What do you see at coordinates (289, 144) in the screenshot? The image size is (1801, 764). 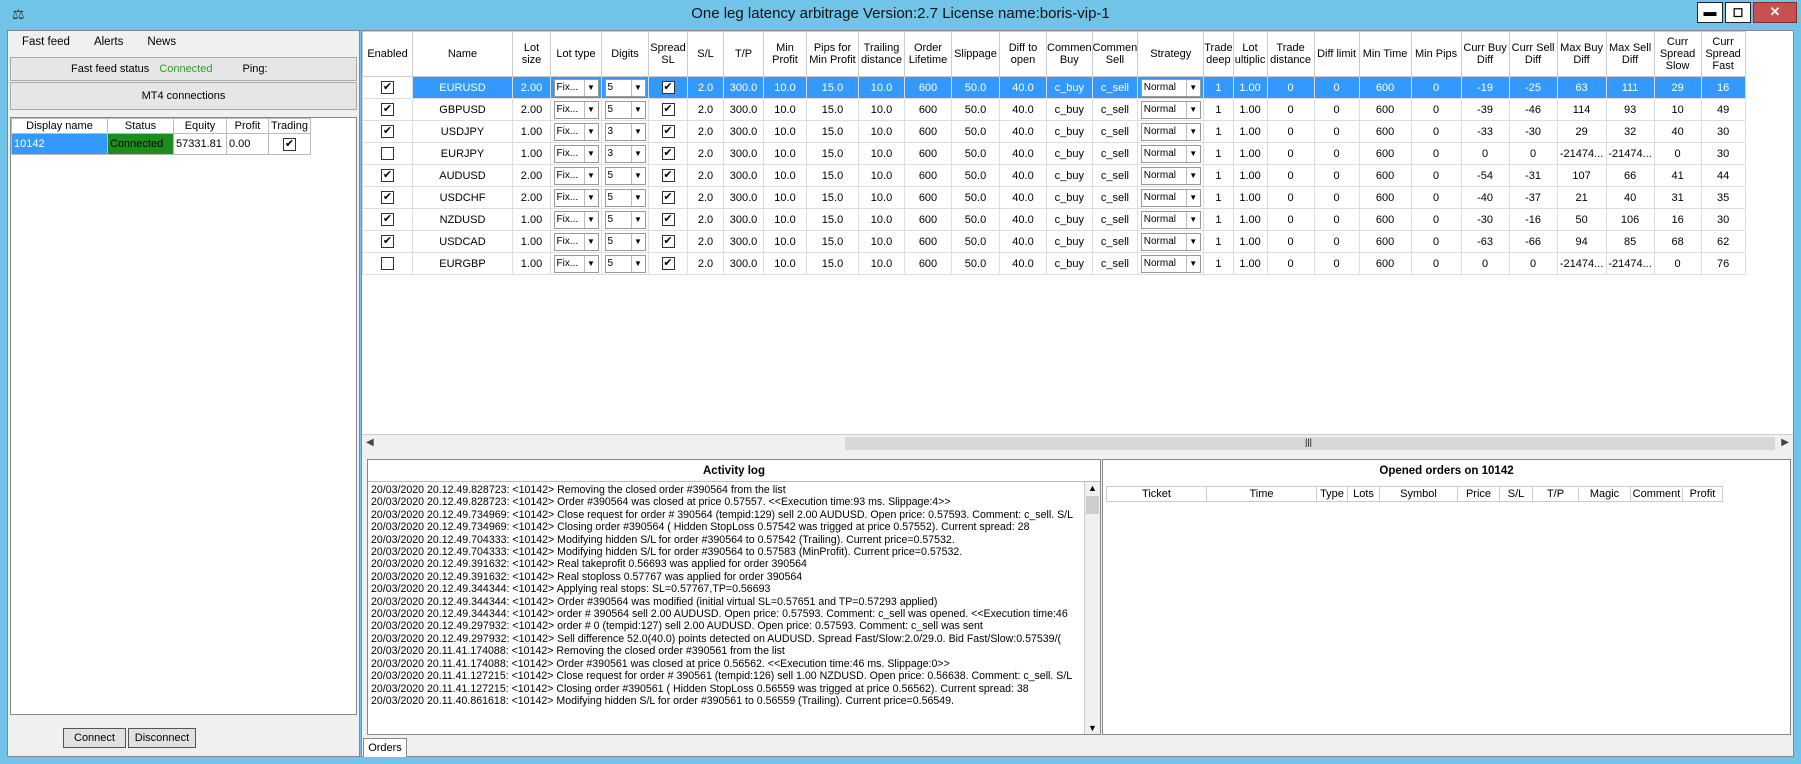 I see `trading-checkbox: ✔` at bounding box center [289, 144].